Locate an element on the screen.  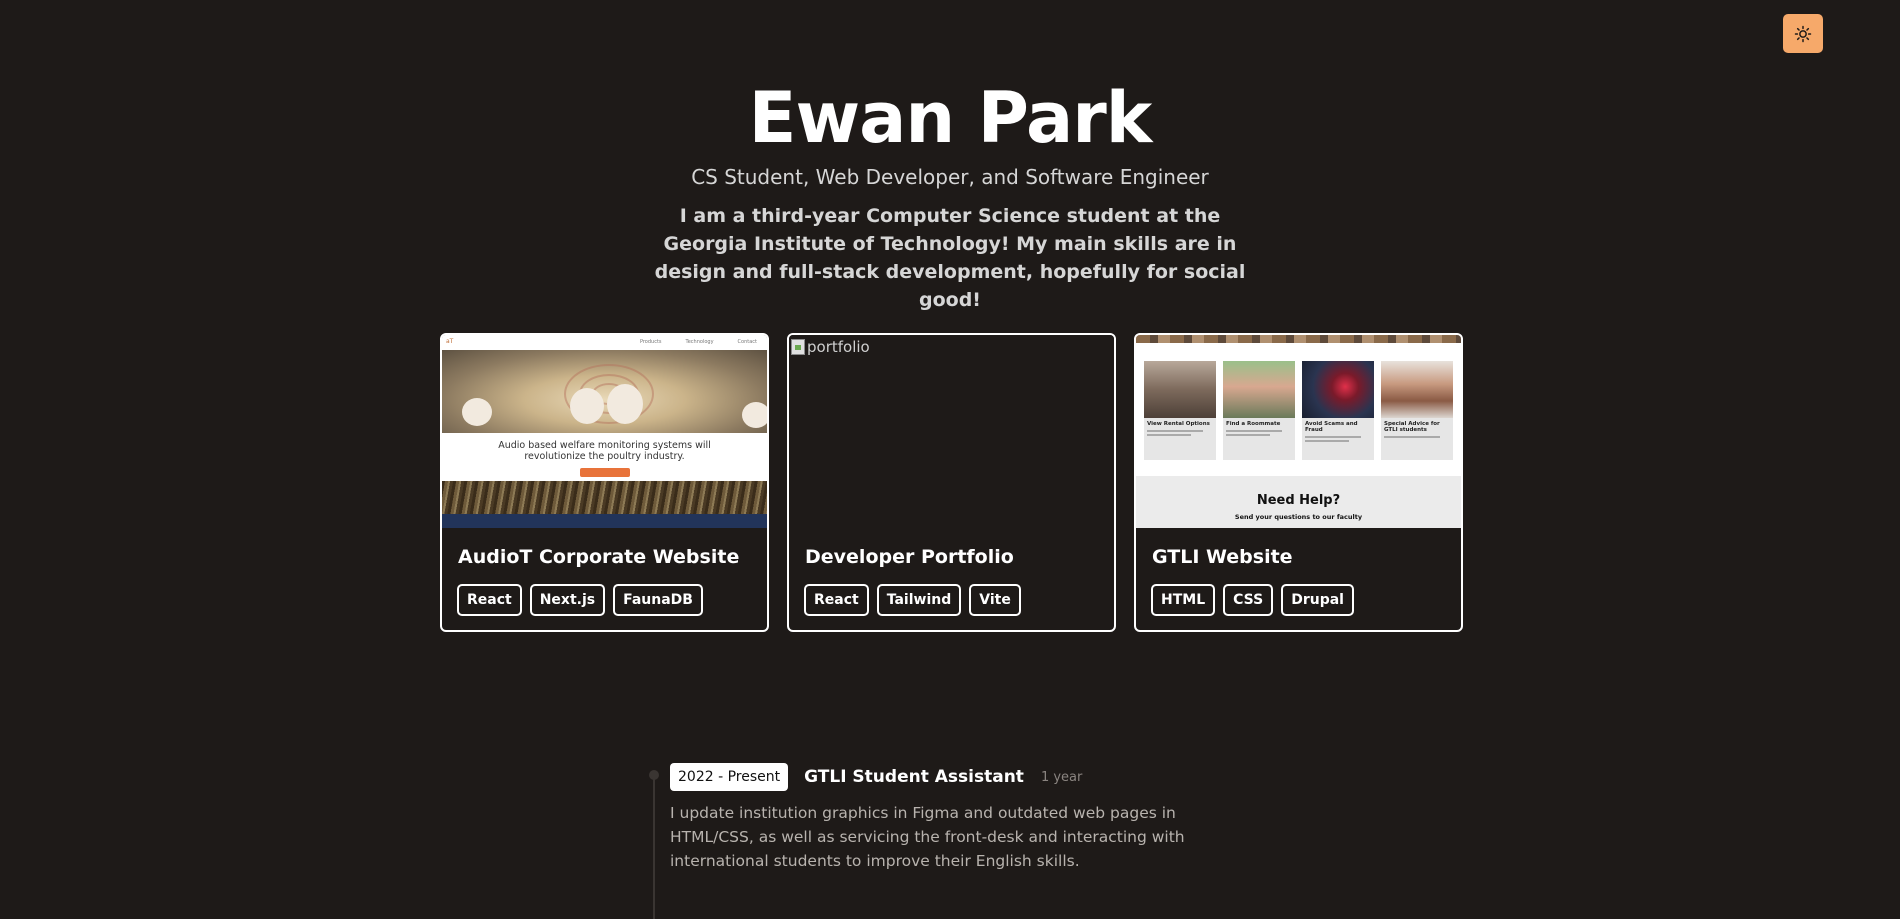
broken-image-icon is located at coordinates (798, 347).